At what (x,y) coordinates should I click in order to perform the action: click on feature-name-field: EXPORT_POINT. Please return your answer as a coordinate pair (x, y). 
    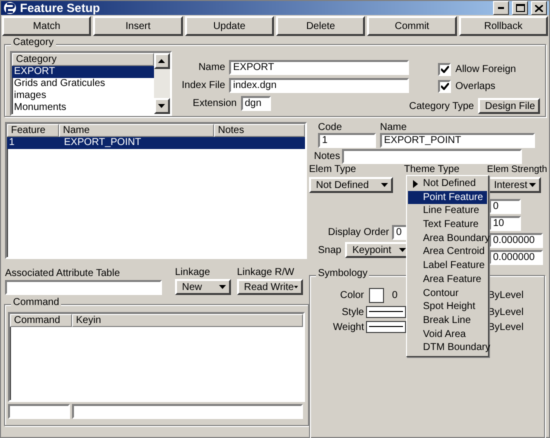
    Looking at the image, I should click on (457, 140).